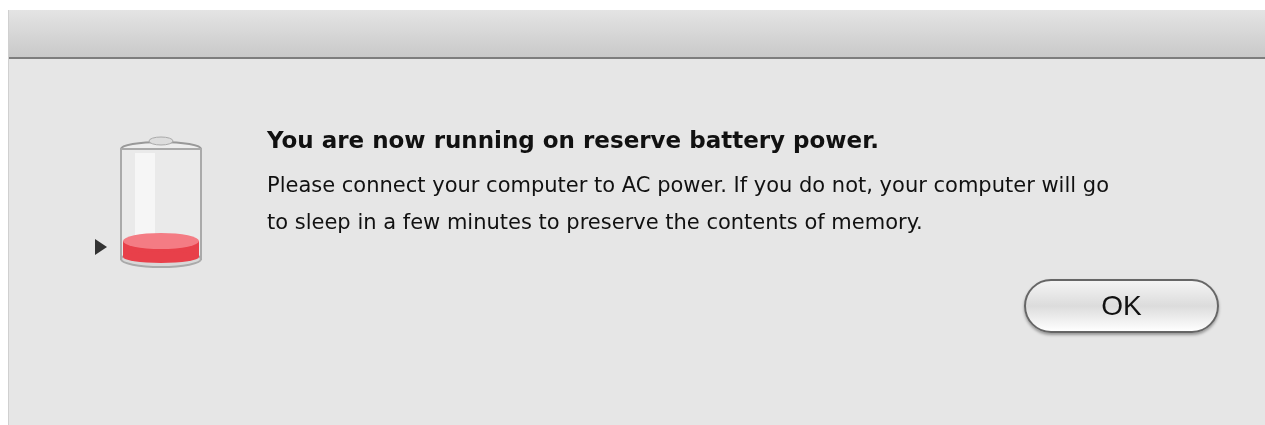 The height and width of the screenshot is (425, 1265). I want to click on alert-title: You are now running on reserve battery power., so click(573, 140).